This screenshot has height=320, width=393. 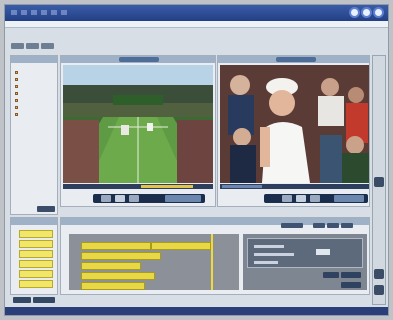 What do you see at coordinates (242, 186) in the screenshot?
I see `edit-scrubber-fill` at bounding box center [242, 186].